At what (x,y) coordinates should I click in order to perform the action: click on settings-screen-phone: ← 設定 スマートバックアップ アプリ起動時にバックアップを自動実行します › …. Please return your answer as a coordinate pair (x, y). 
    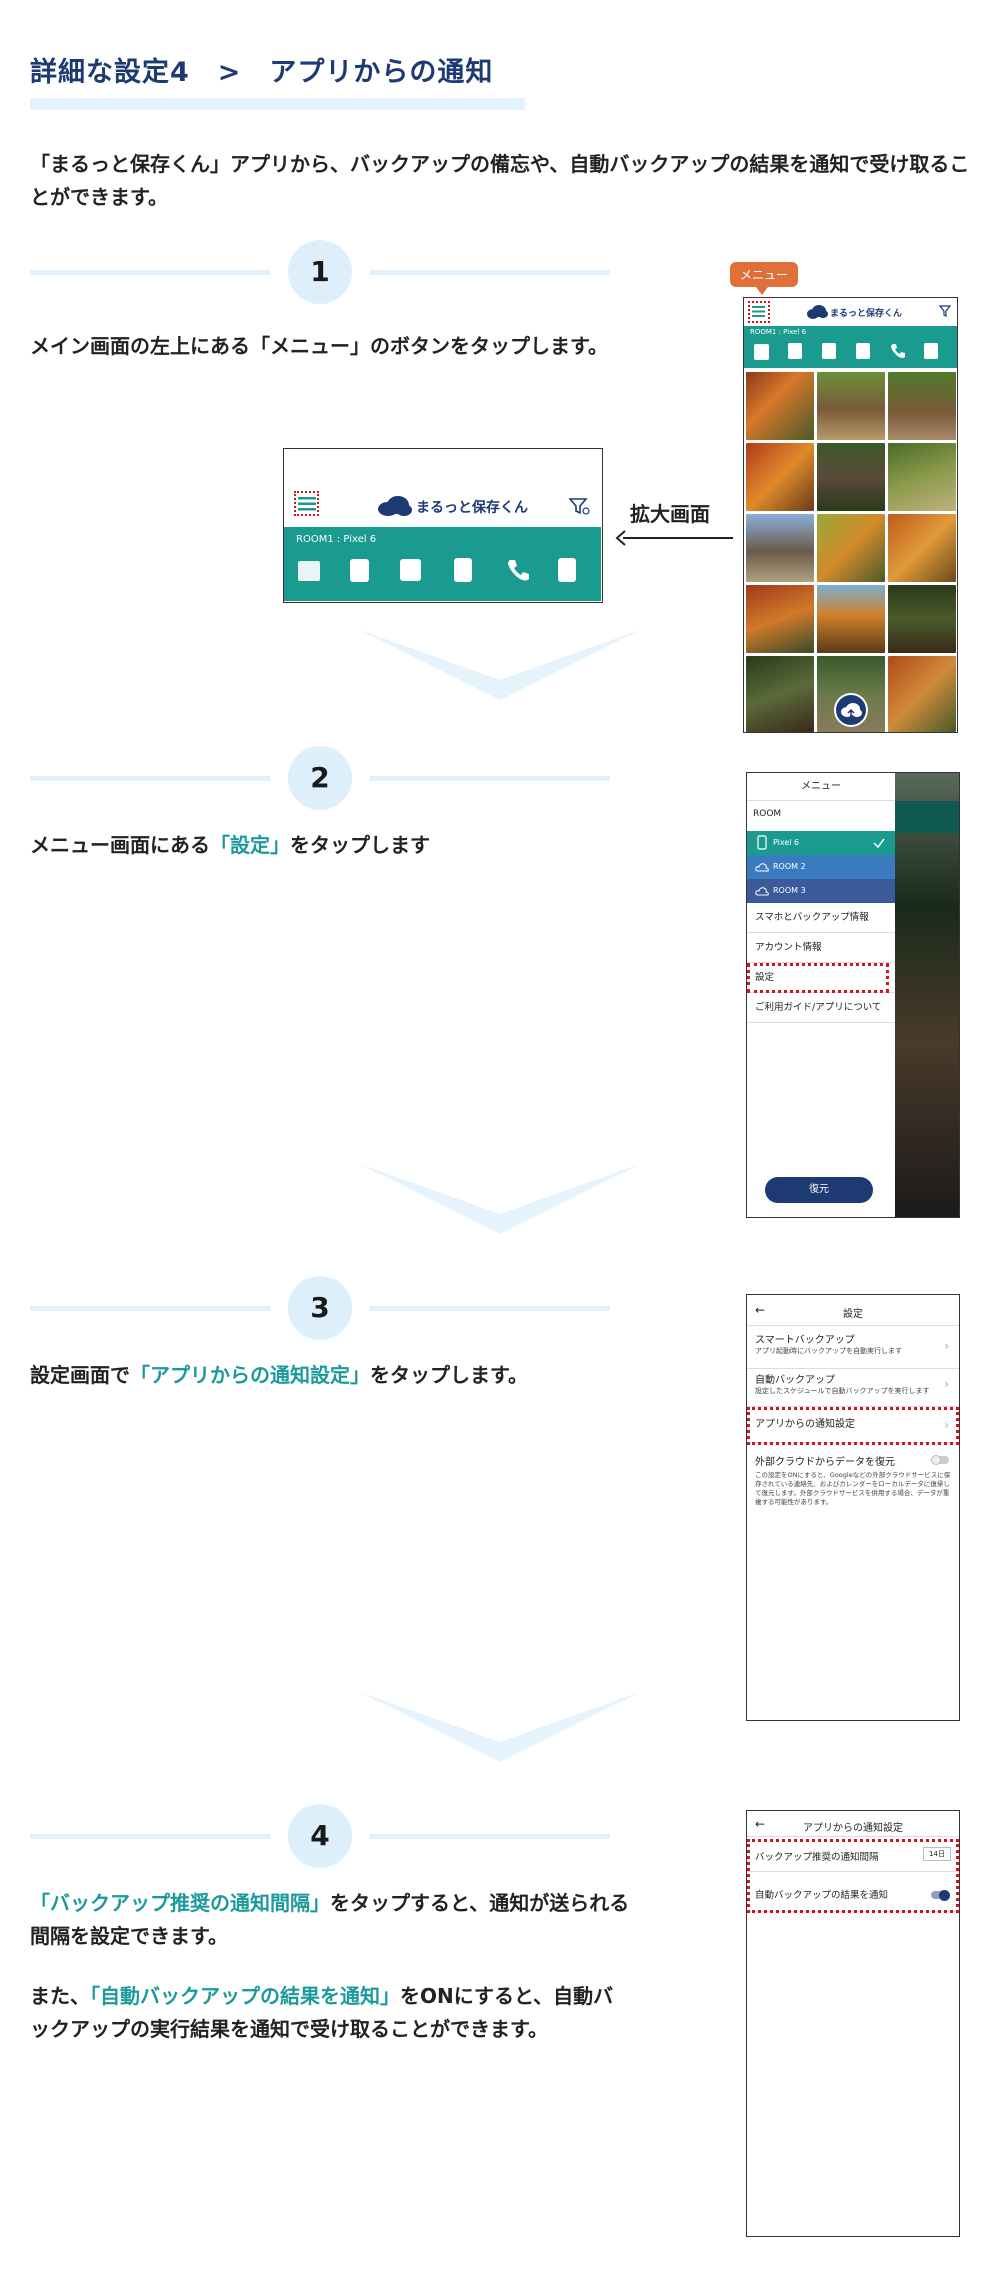
    Looking at the image, I should click on (853, 1507).